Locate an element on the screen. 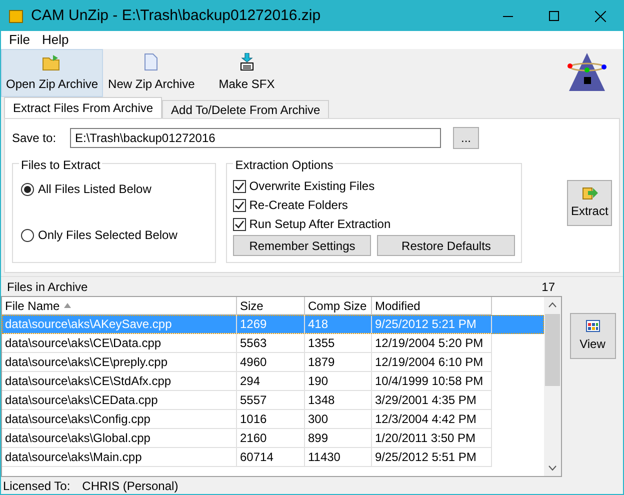 This screenshot has width=624, height=495. radio-label: Only Files Selected Below is located at coordinates (108, 235).